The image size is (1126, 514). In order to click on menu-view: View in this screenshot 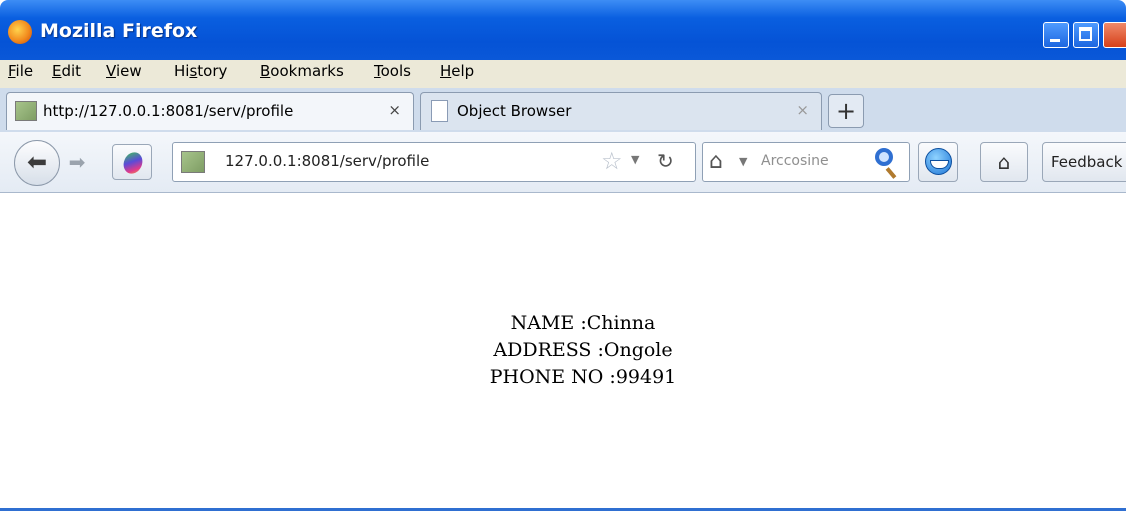, I will do `click(124, 71)`.